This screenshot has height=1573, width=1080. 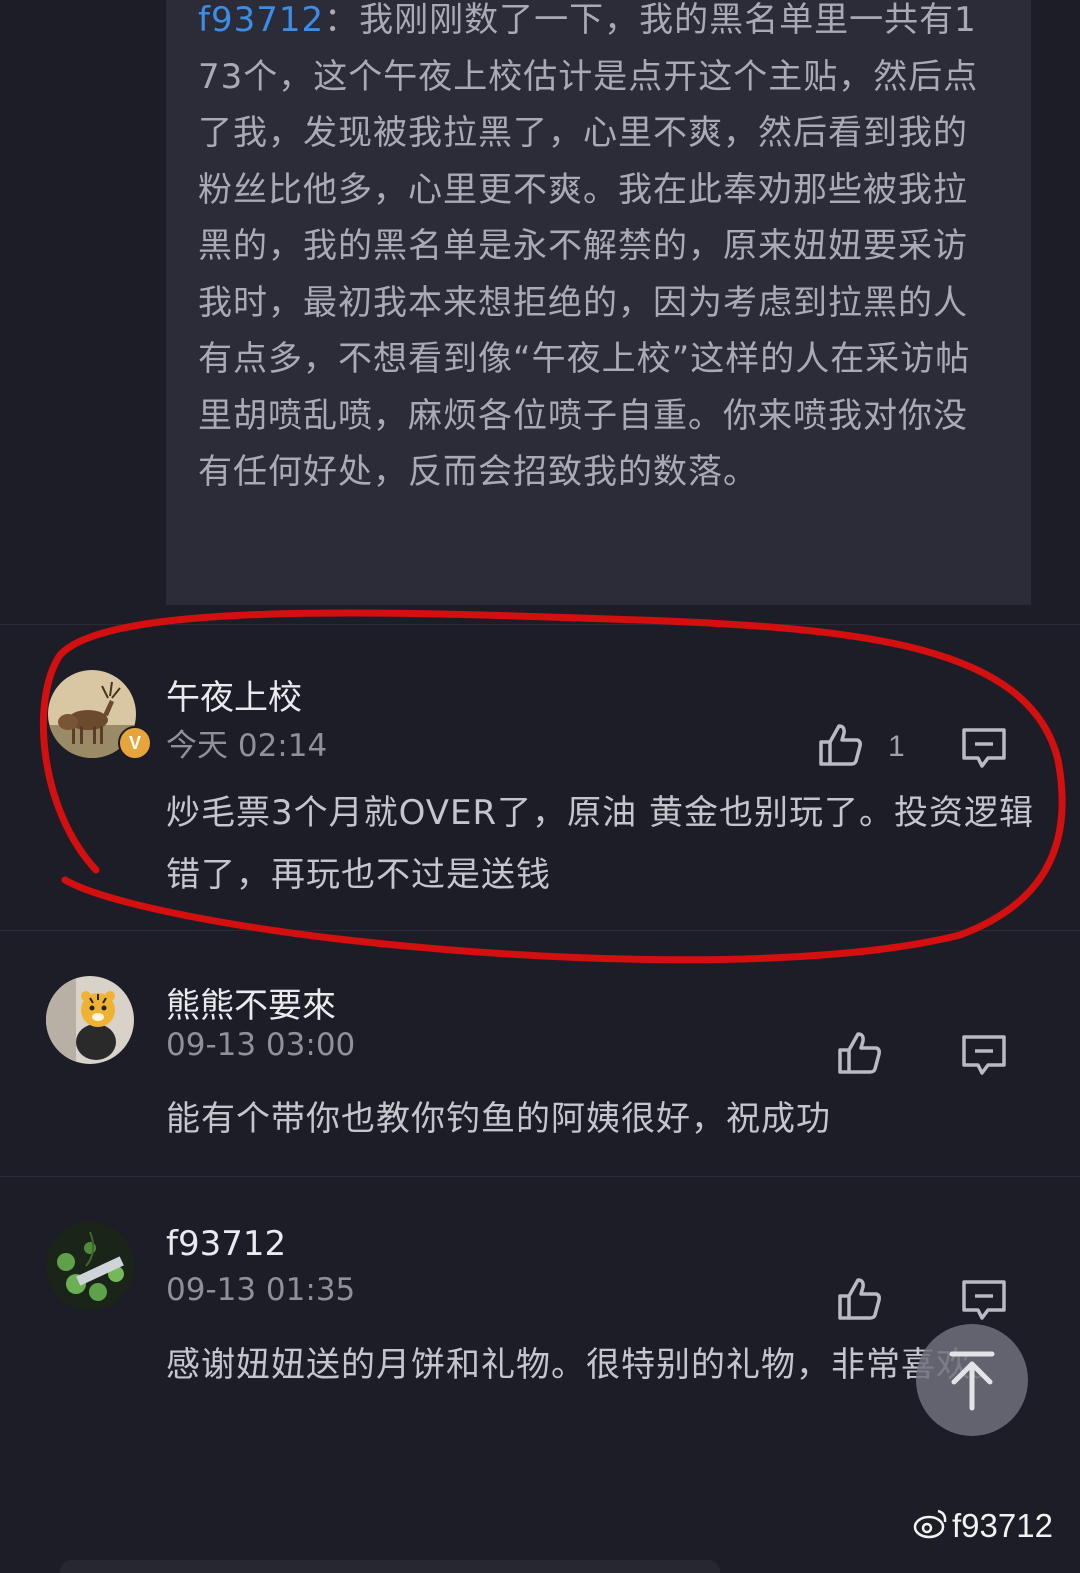 I want to click on comment-text: 炒毛票3个月就OVER了，原油 黄金也别玩了。投资逻辑错了，再玩也不过是送钱, so click(x=600, y=844).